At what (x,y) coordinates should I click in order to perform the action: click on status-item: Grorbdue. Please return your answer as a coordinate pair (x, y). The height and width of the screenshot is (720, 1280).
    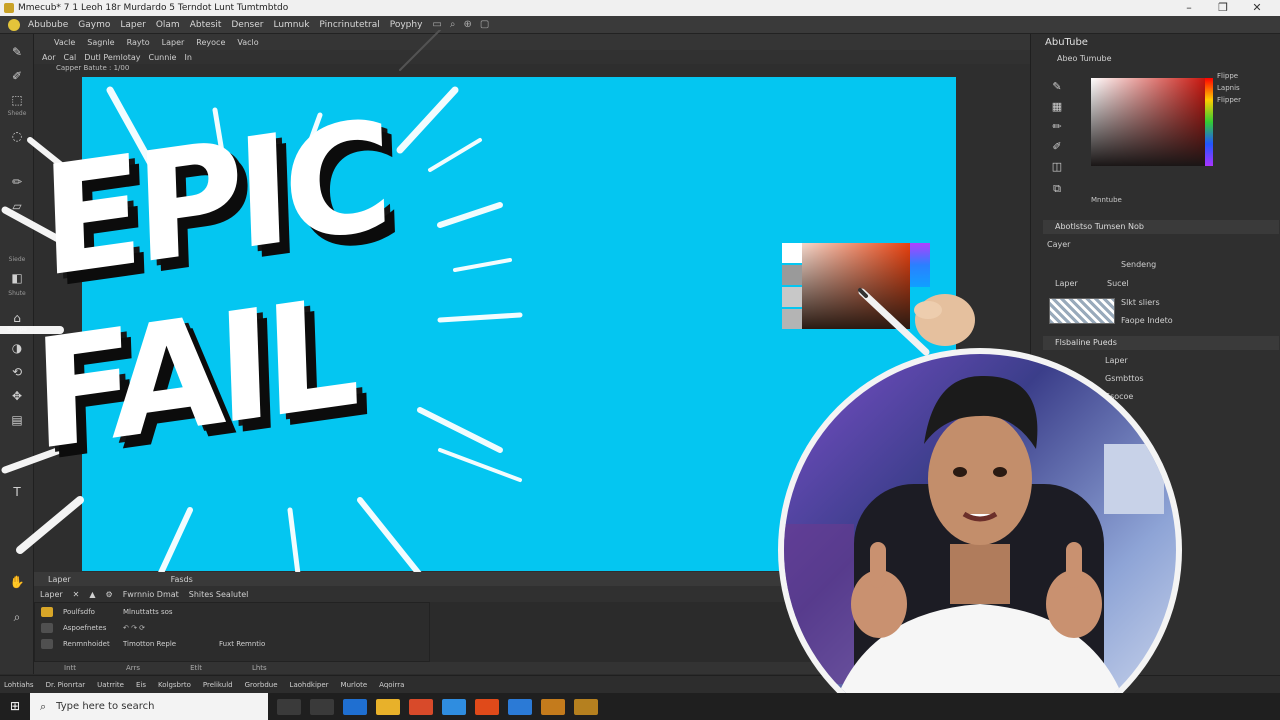
    Looking at the image, I should click on (261, 685).